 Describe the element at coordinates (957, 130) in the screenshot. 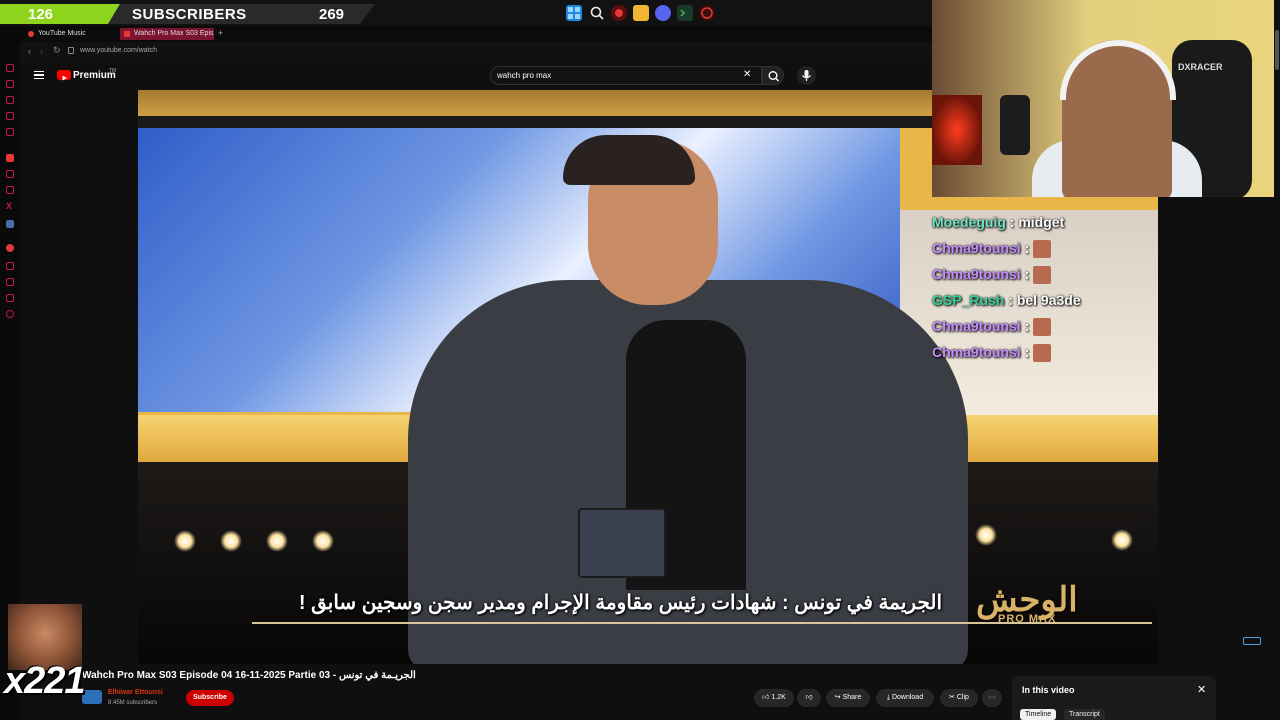

I see `webcam-led-light` at that location.